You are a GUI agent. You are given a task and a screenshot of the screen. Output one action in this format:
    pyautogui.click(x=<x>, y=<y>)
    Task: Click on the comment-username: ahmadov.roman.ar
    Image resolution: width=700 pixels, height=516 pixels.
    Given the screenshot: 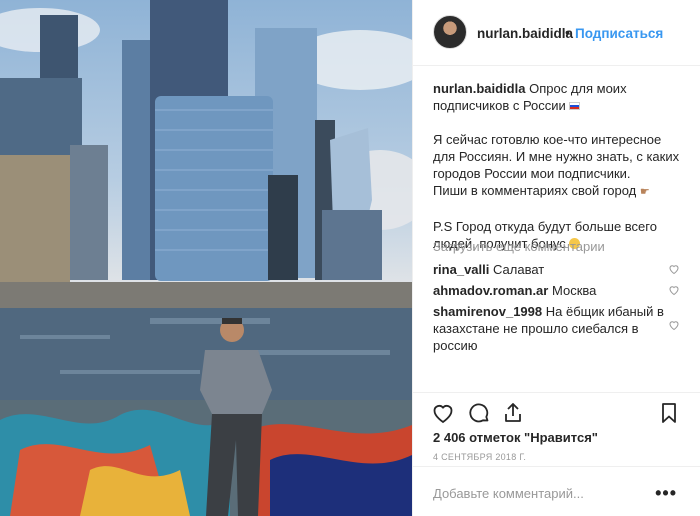 What is the action you would take?
    pyautogui.click(x=490, y=290)
    